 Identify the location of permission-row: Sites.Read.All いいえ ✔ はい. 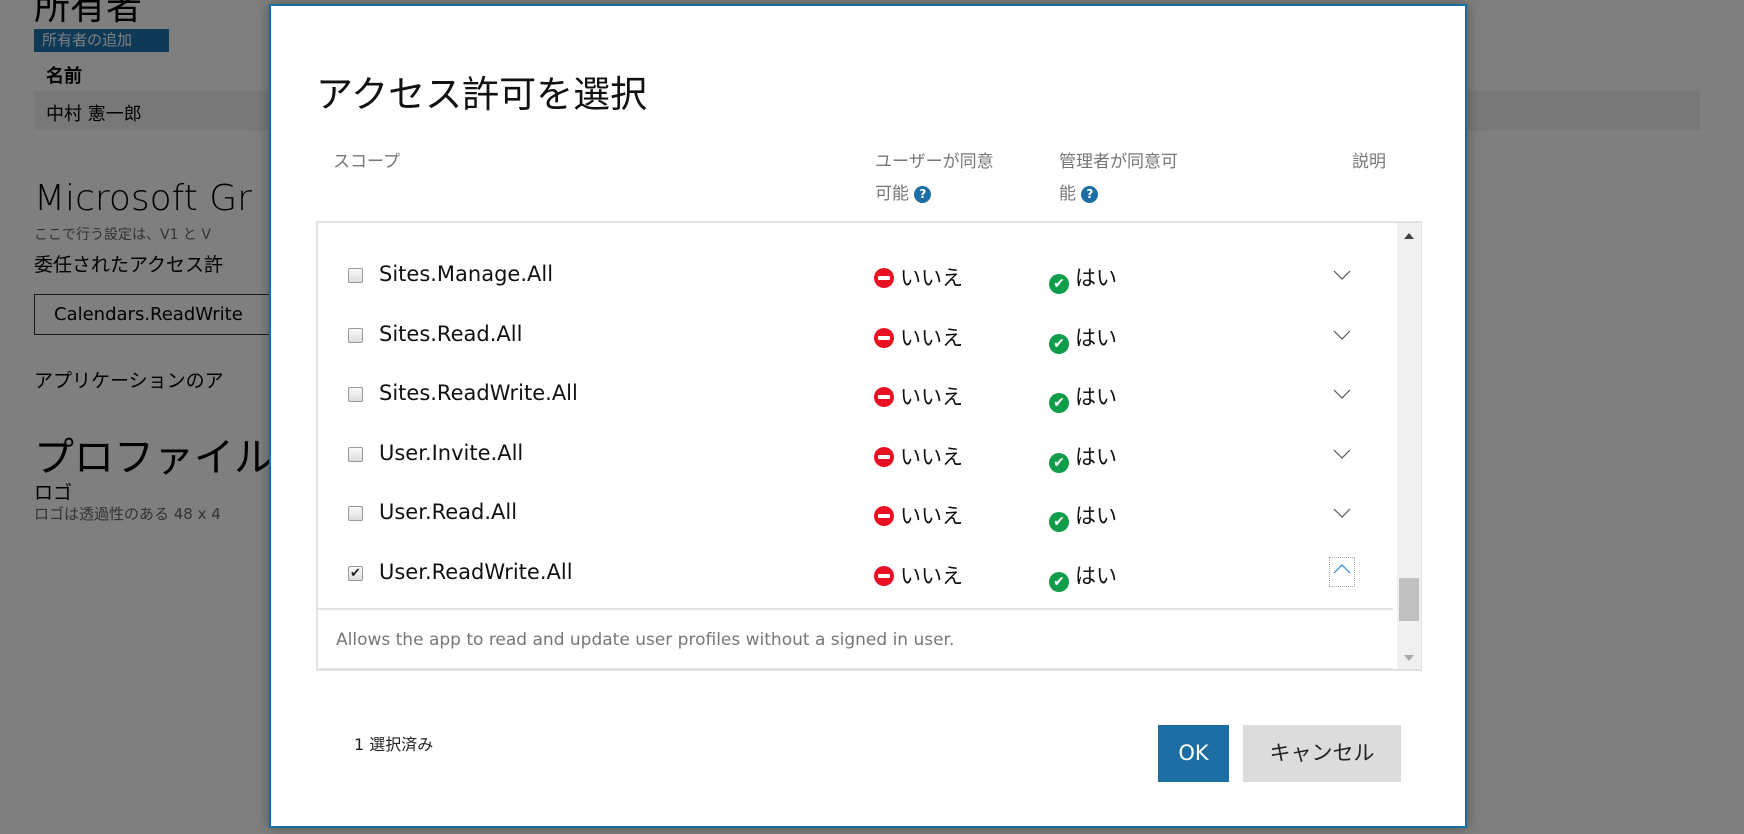
(855, 335).